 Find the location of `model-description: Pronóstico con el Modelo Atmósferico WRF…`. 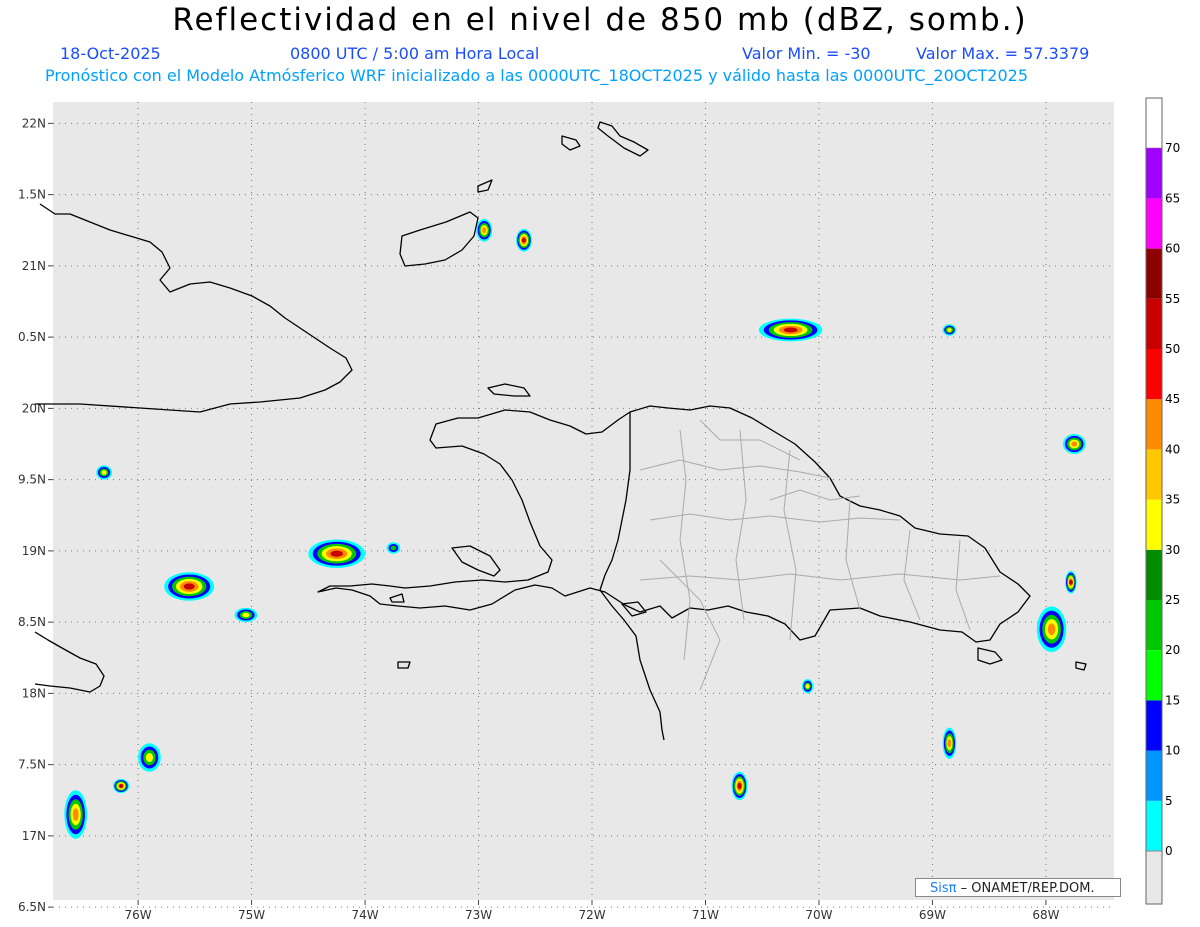

model-description: Pronóstico con el Modelo Atmósferico WRF… is located at coordinates (537, 75).